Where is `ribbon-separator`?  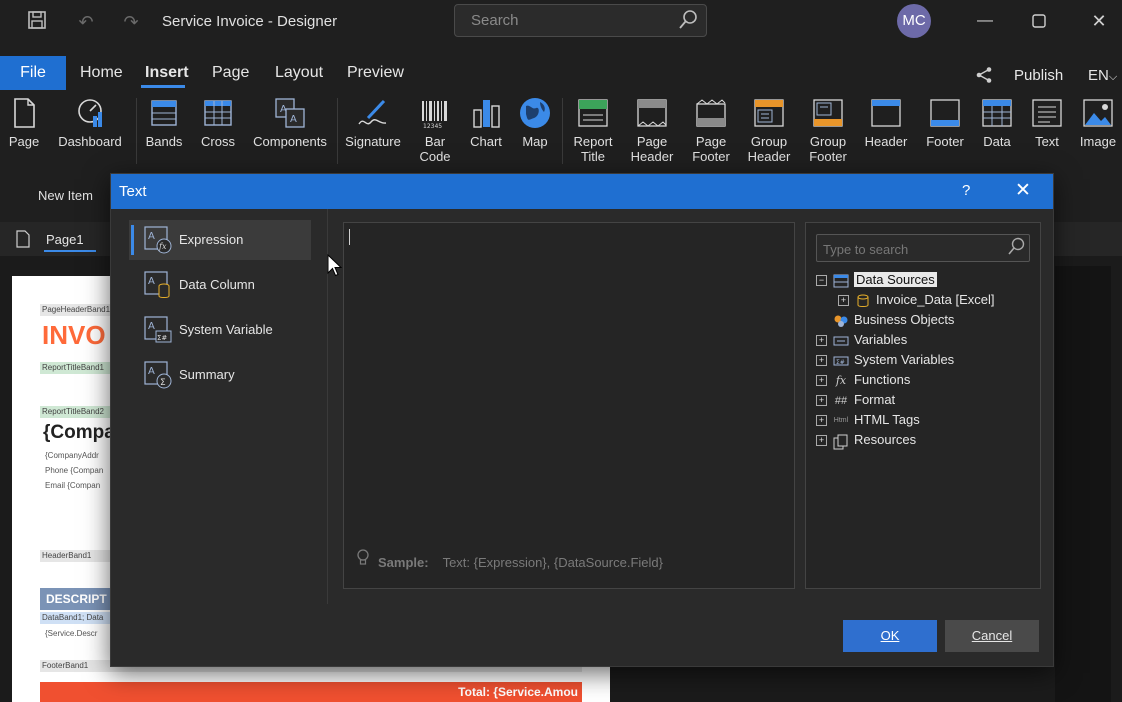
ribbon-separator is located at coordinates (562, 131).